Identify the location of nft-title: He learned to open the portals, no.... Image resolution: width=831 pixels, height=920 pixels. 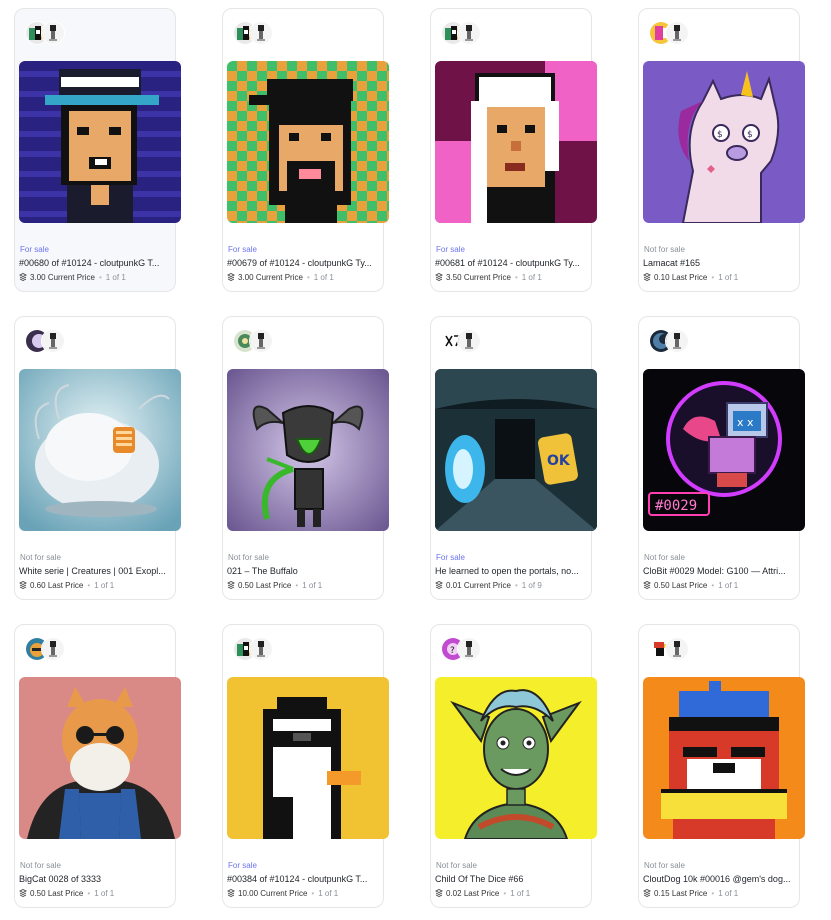
(513, 571).